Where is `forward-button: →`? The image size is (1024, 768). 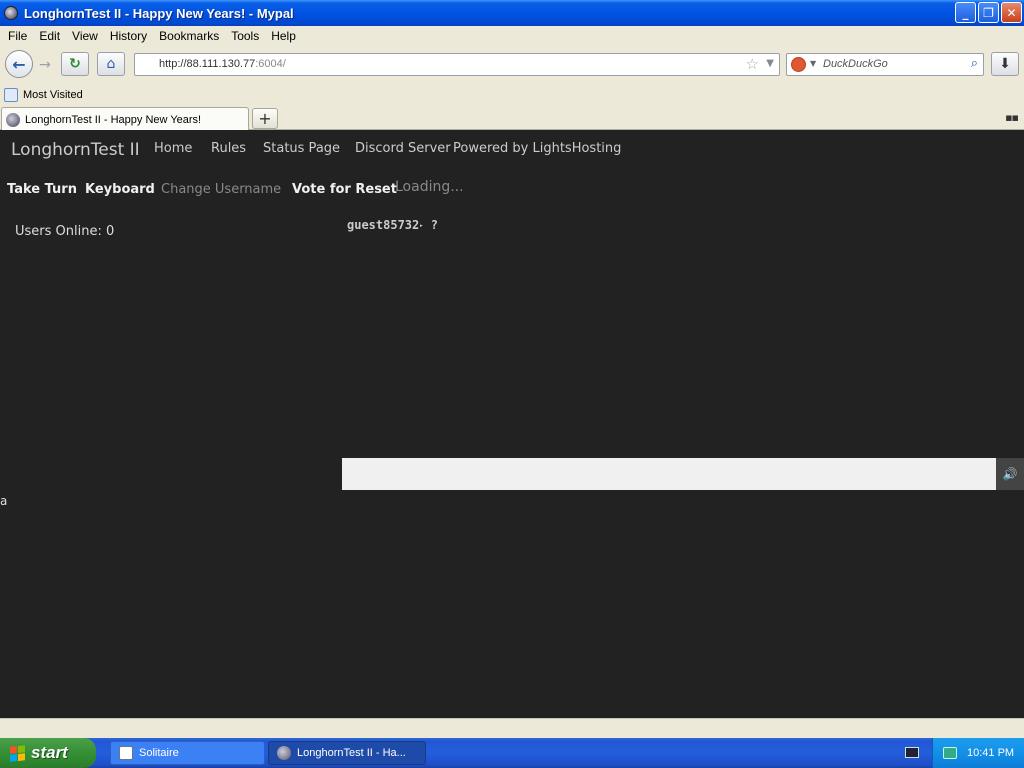 forward-button: → is located at coordinates (45, 65).